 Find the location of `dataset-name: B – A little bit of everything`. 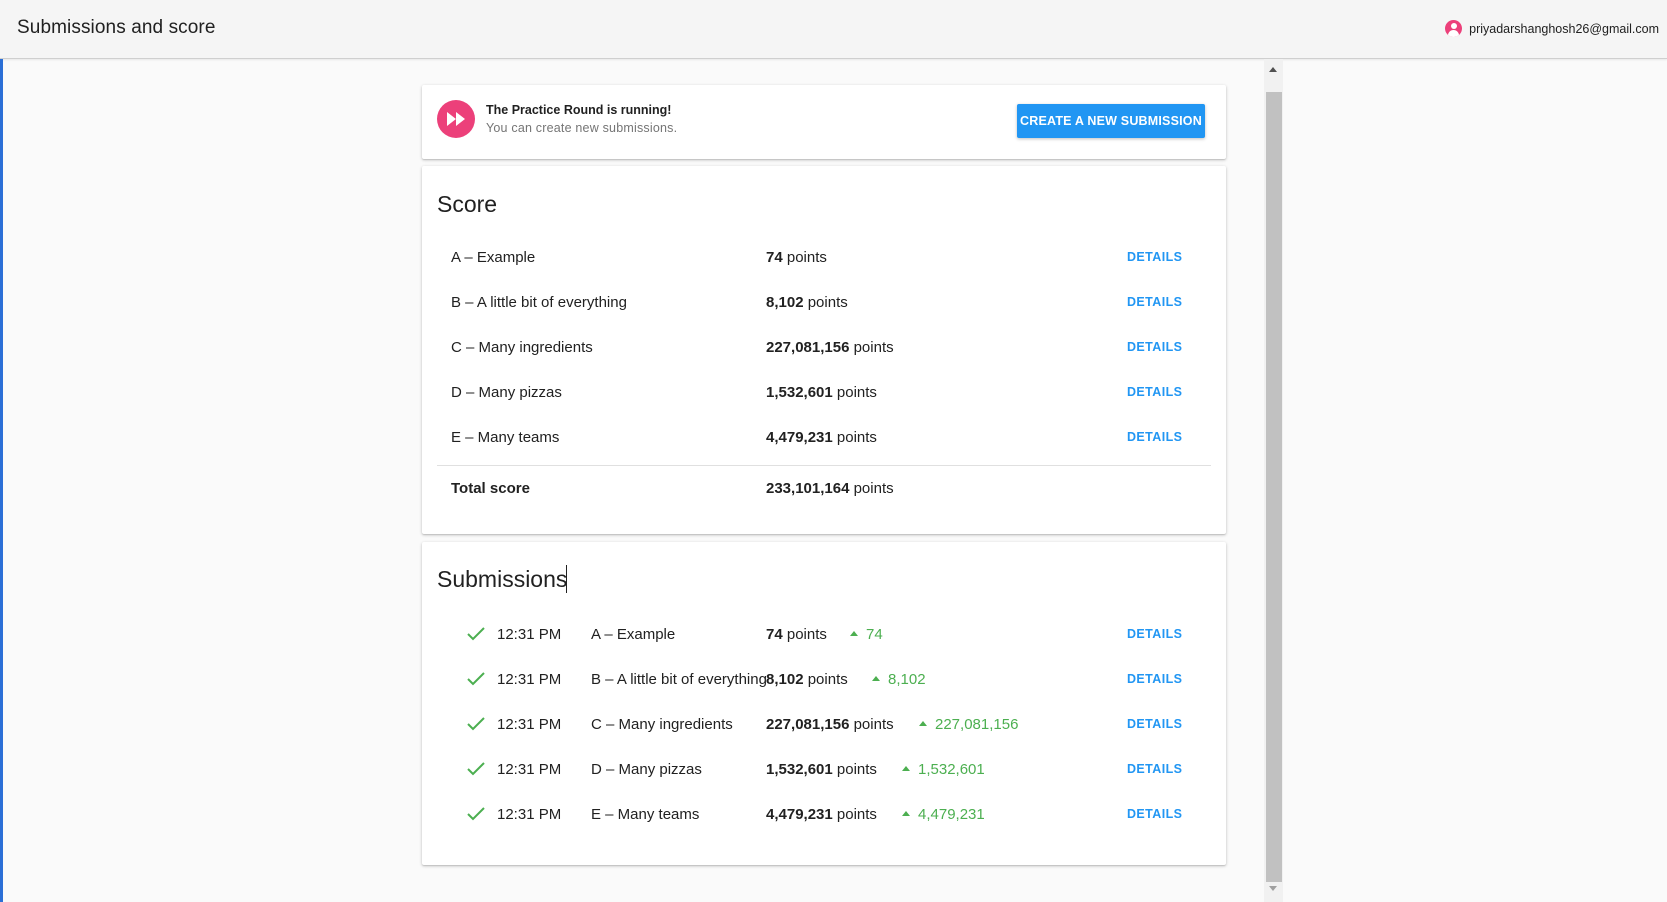

dataset-name: B – A little bit of everything is located at coordinates (539, 302).